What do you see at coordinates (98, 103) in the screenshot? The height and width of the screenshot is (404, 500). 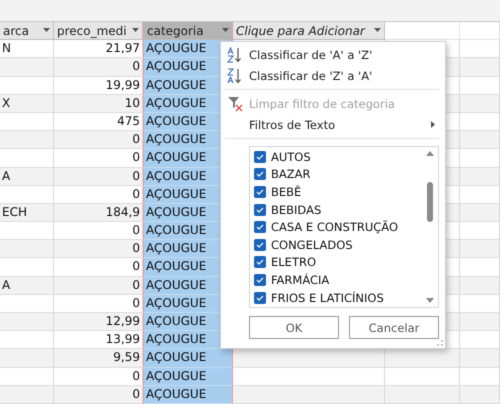 I see `table-cell: 10` at bounding box center [98, 103].